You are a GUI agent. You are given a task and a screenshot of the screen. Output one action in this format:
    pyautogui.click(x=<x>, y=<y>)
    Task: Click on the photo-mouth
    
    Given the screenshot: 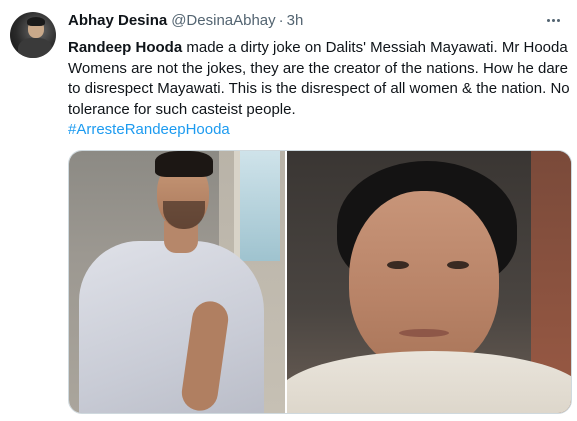 What is the action you would take?
    pyautogui.click(x=424, y=333)
    